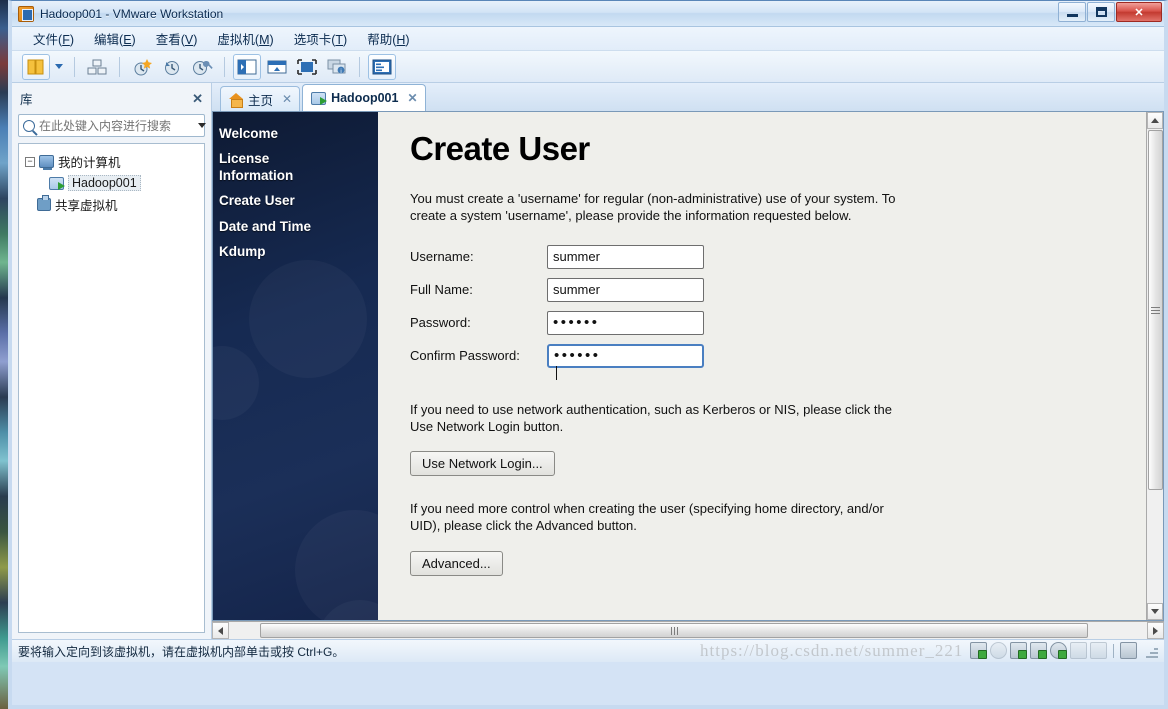 The image size is (1168, 709). What do you see at coordinates (245, 38) in the screenshot?
I see `menu-vm: 虚拟机(M)` at bounding box center [245, 38].